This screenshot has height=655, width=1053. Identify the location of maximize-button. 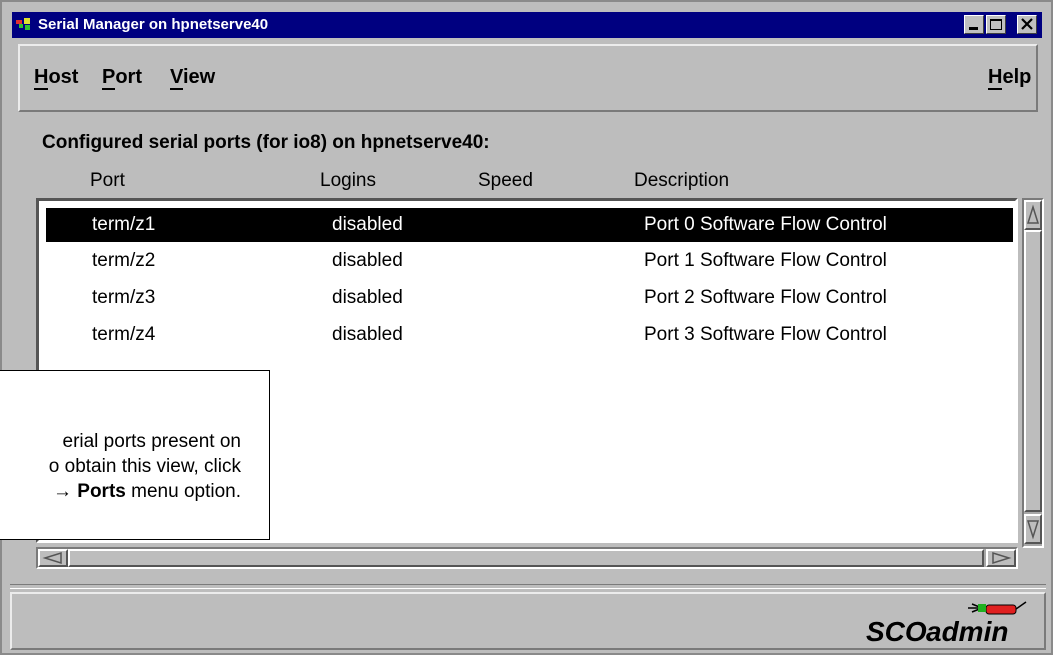
(996, 24).